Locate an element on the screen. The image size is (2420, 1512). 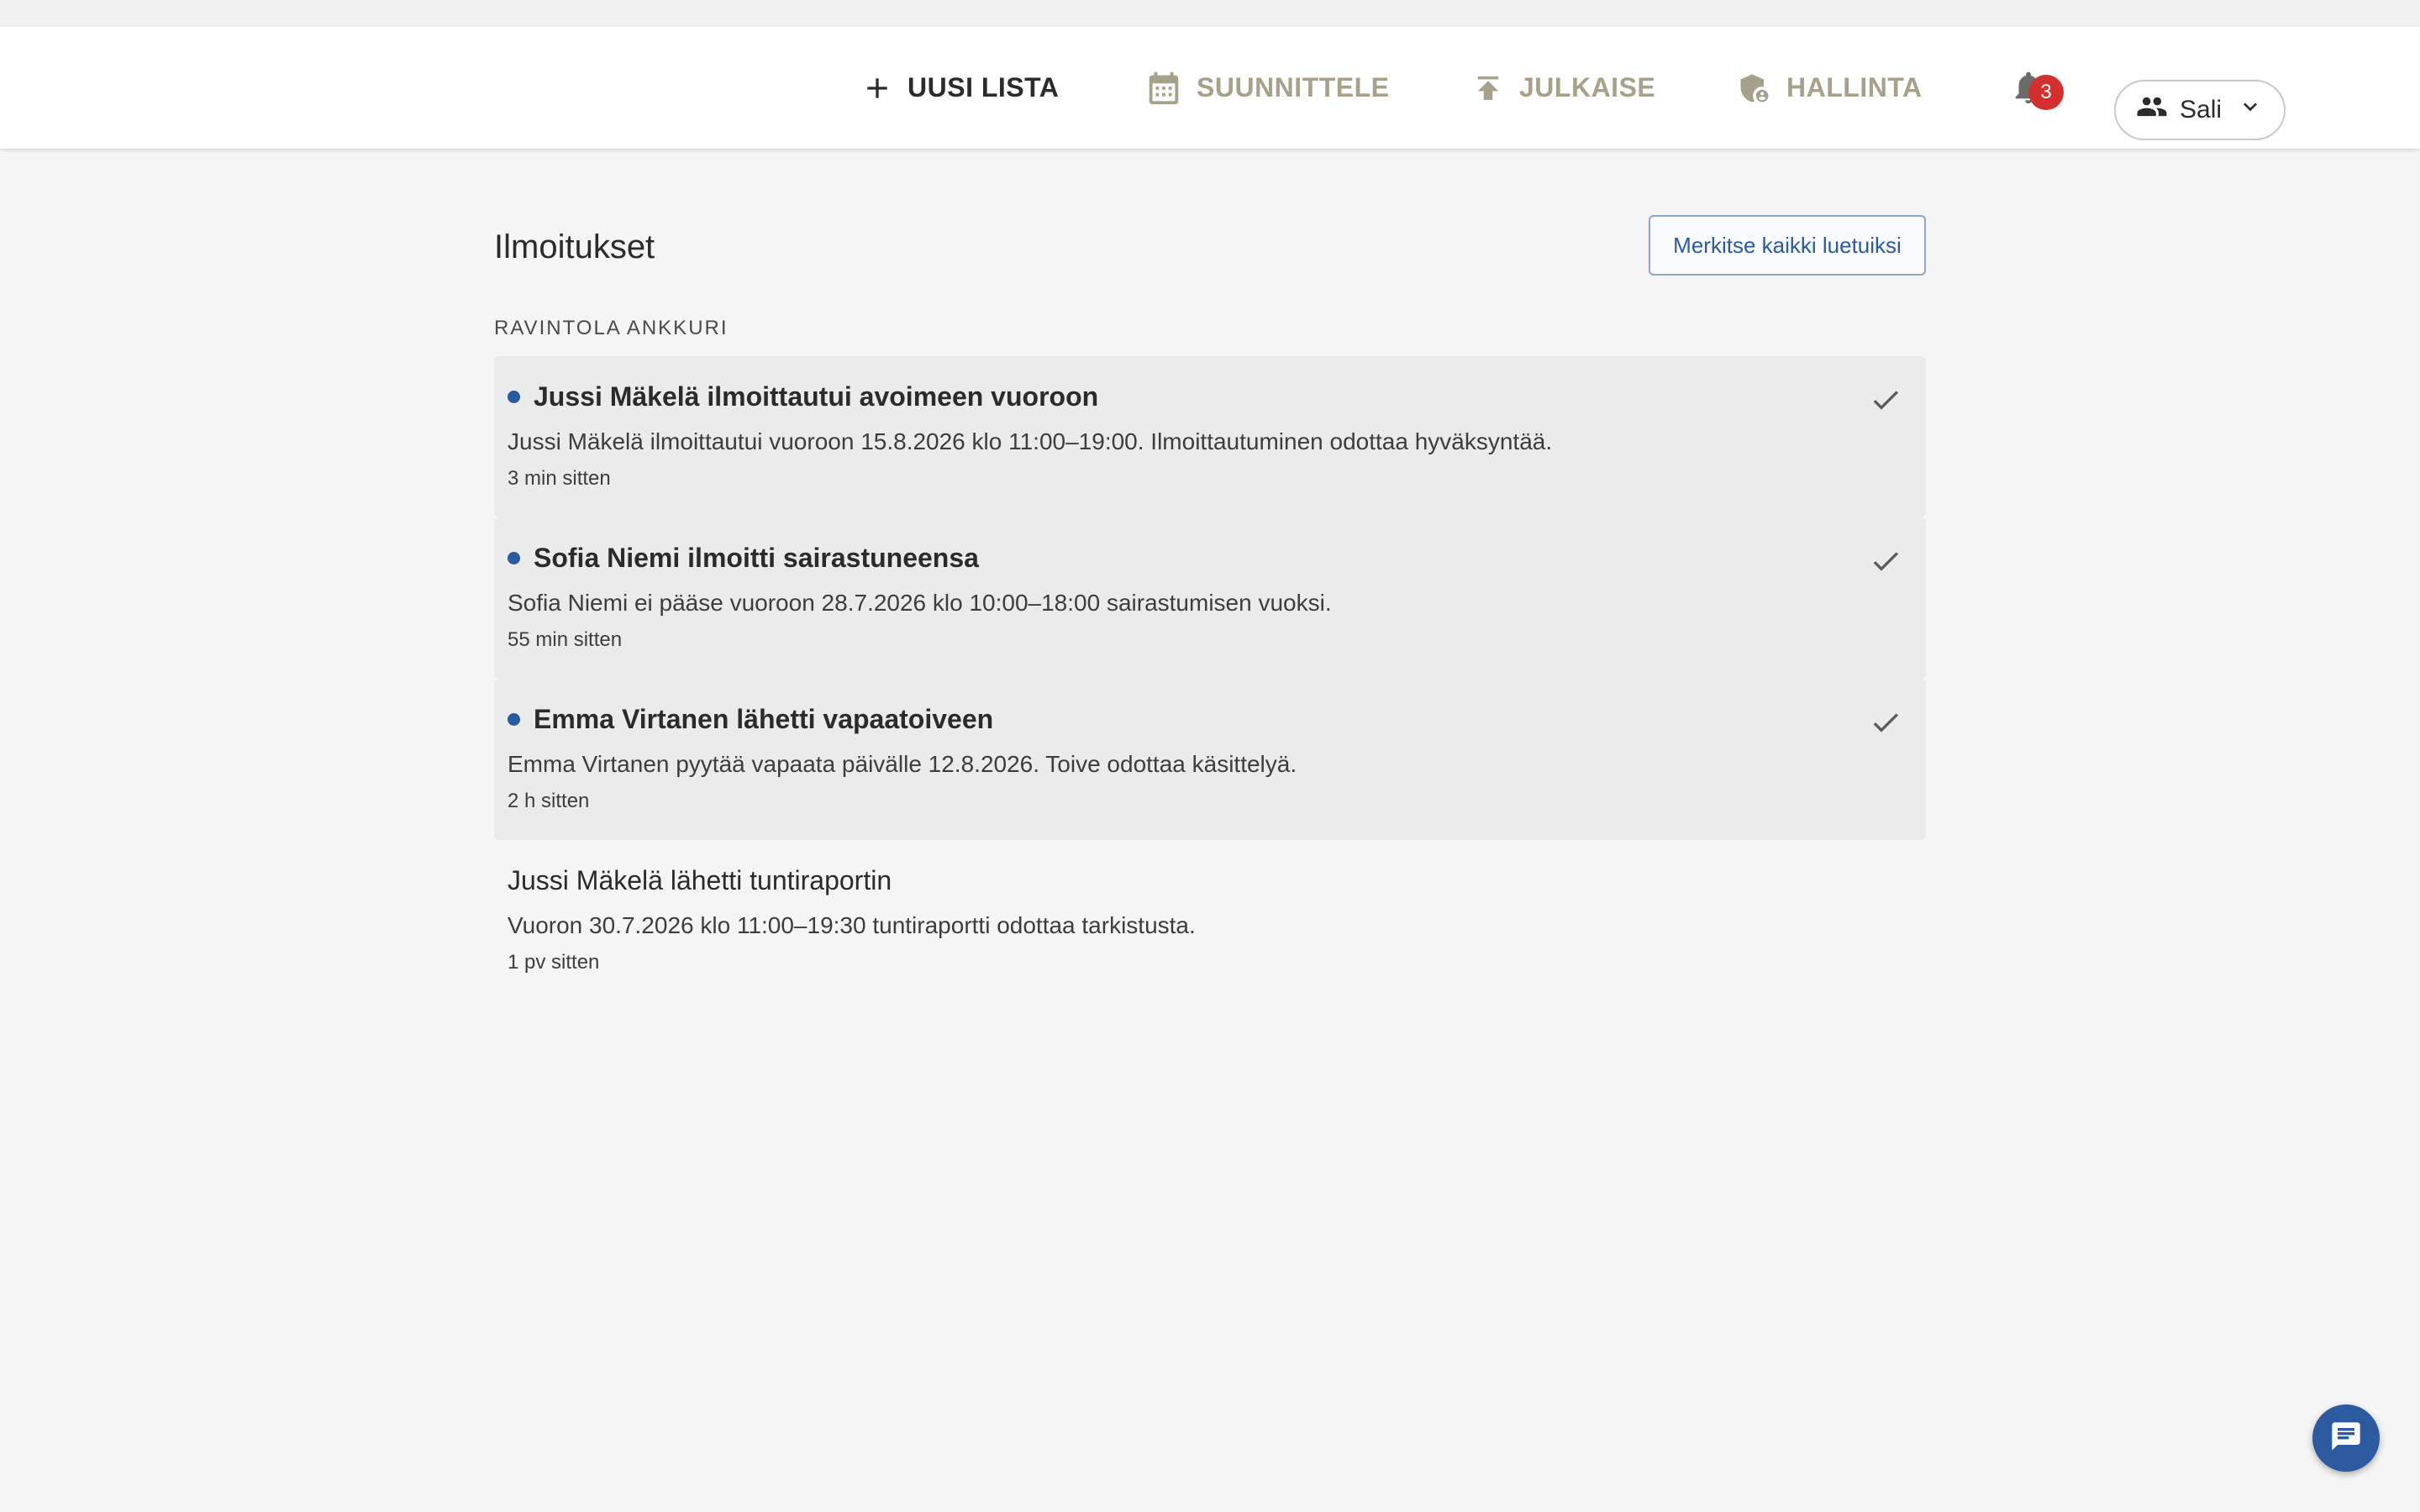
calendar-icon is located at coordinates (1164, 88).